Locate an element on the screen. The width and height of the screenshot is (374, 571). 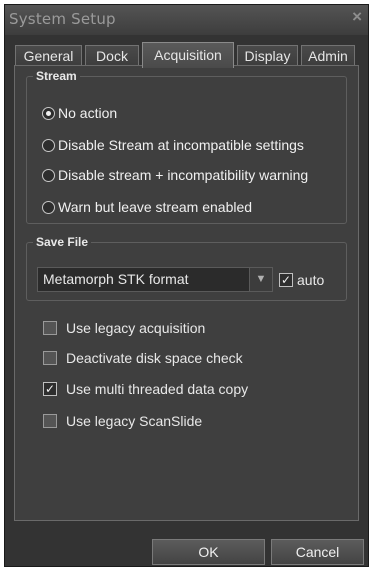
radio-label: Disable Stream at incompatible settings is located at coordinates (181, 145).